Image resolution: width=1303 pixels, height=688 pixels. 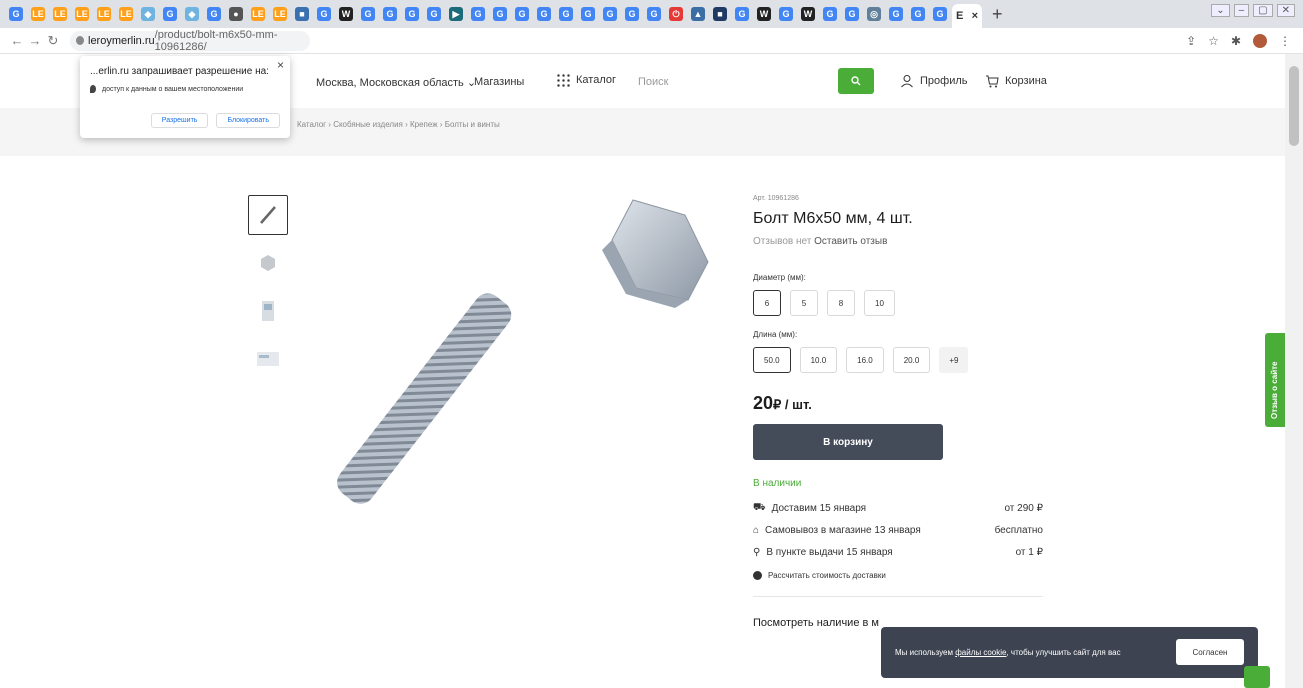 I want to click on browser-tab: ⏻, so click(x=676, y=14).